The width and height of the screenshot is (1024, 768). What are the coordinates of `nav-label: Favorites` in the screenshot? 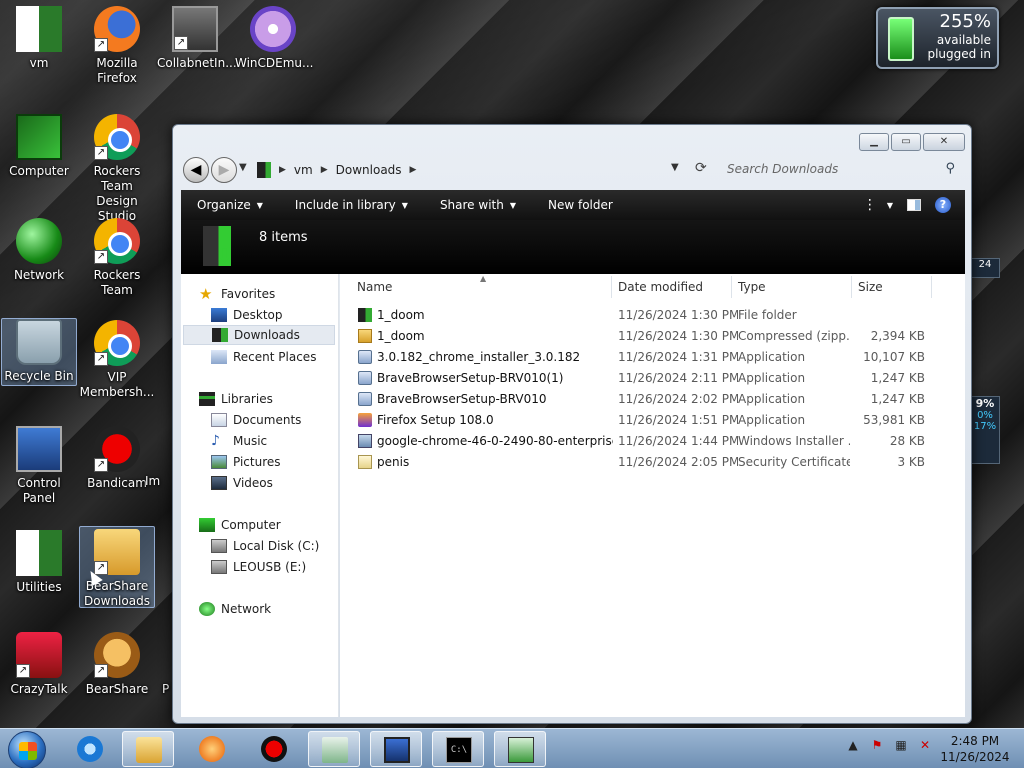 It's located at (248, 294).